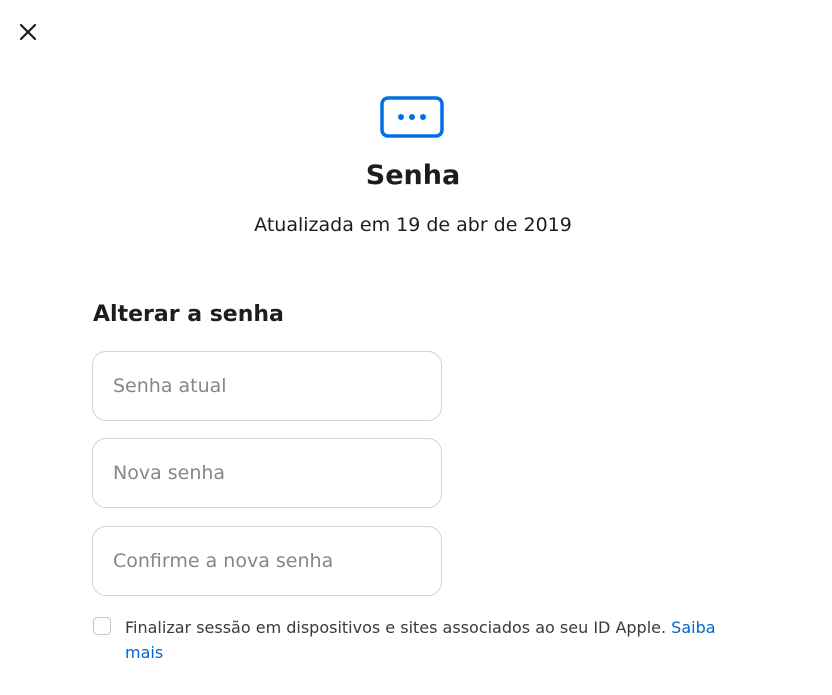 This screenshot has height=695, width=832. What do you see at coordinates (412, 117) in the screenshot?
I see `password-dots-icon` at bounding box center [412, 117].